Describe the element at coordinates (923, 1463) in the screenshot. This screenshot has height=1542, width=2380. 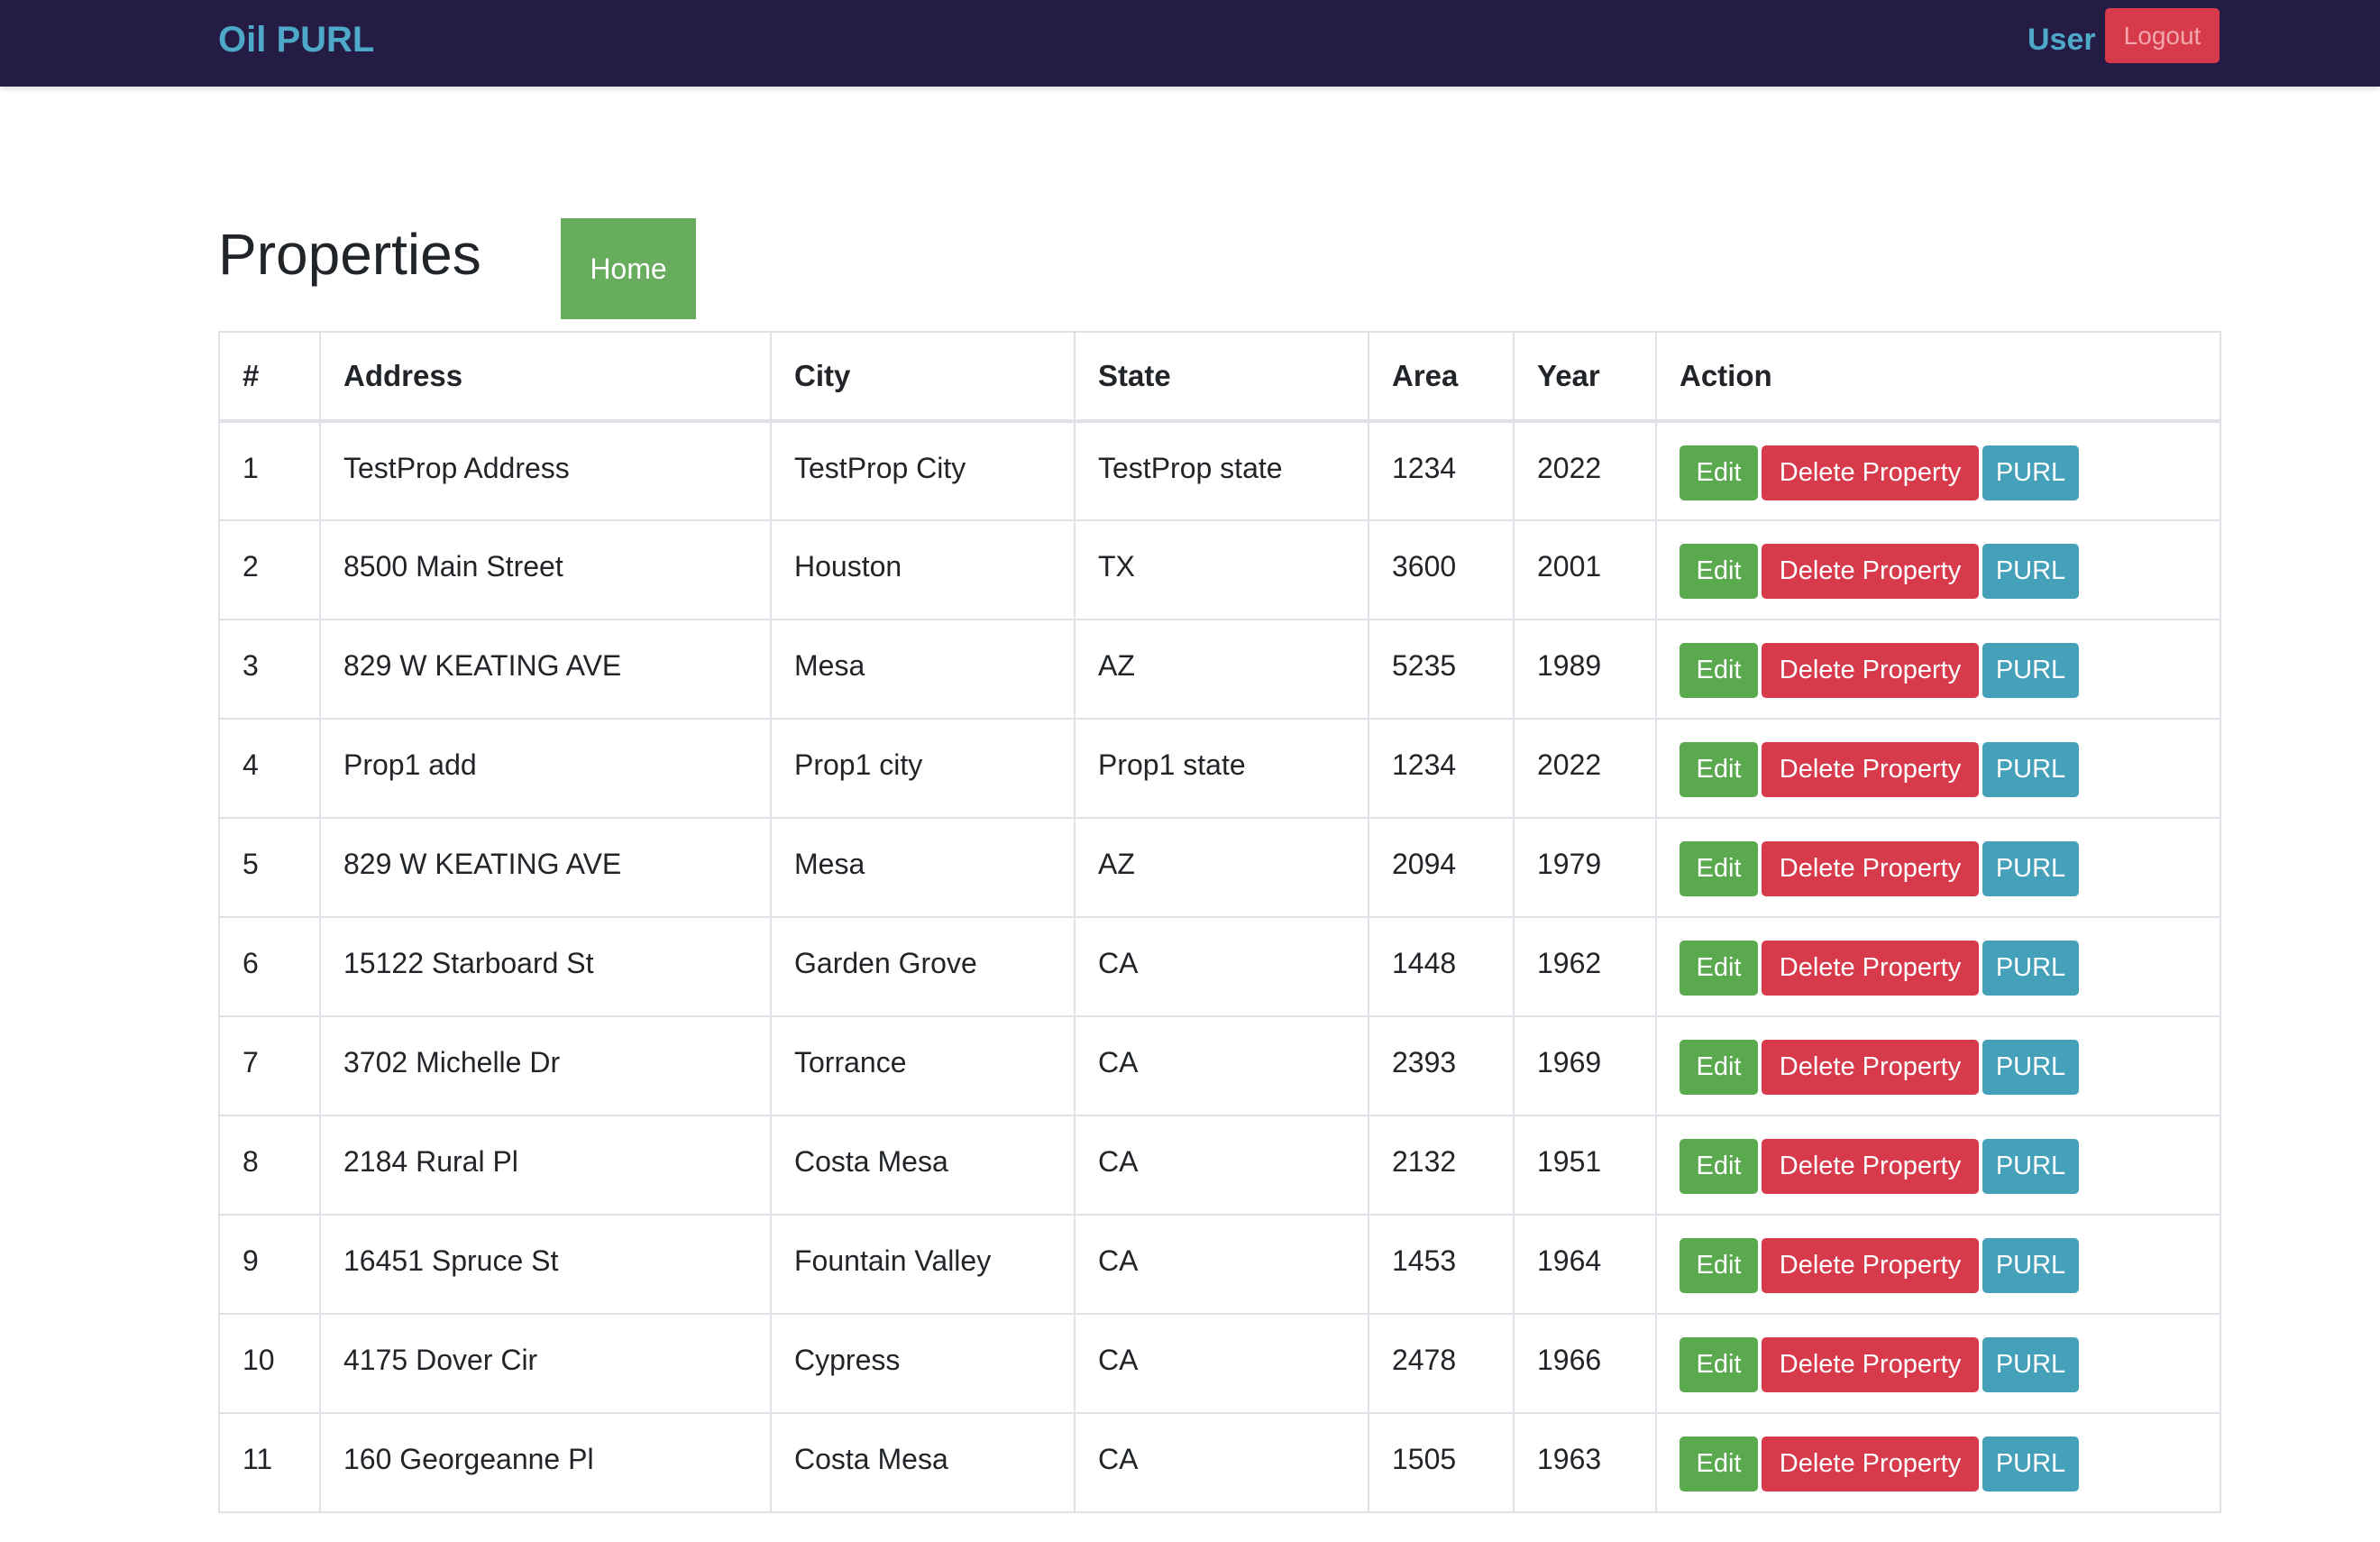
I see `cell-city: Costa Mesa` at that location.